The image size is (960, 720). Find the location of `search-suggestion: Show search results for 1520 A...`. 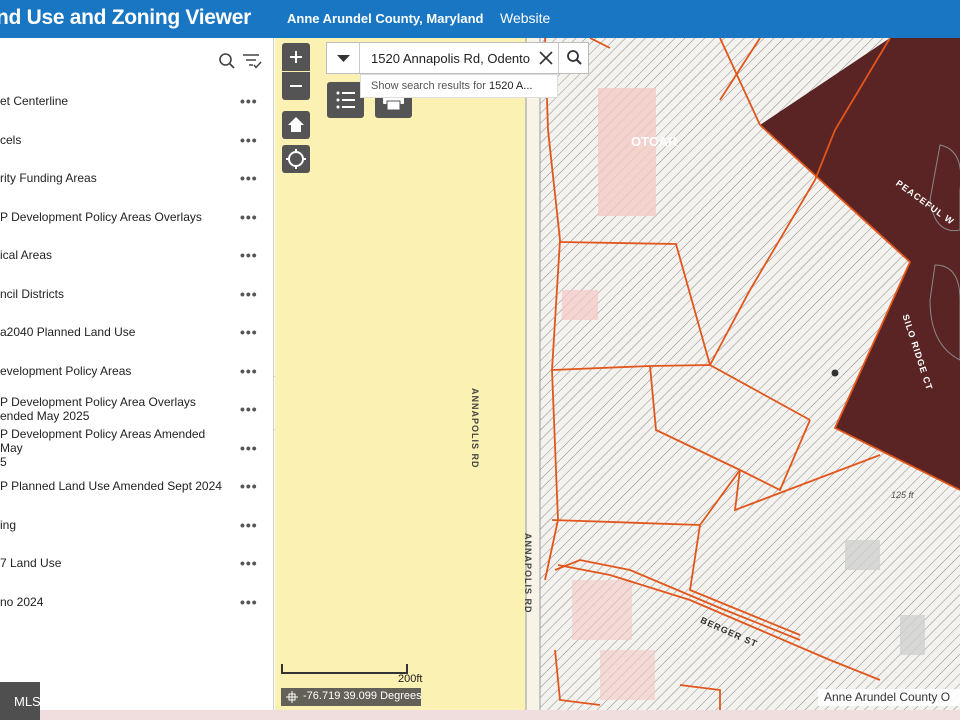

search-suggestion: Show search results for 1520 A... is located at coordinates (459, 86).